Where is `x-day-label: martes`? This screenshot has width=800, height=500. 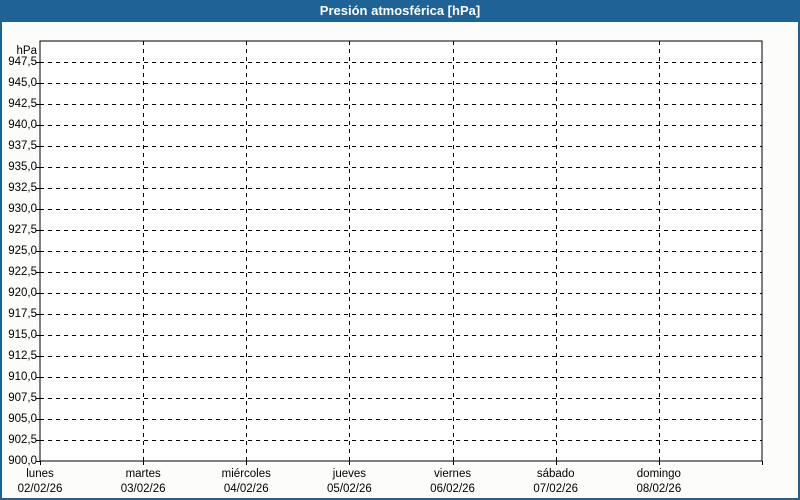 x-day-label: martes is located at coordinates (143, 474).